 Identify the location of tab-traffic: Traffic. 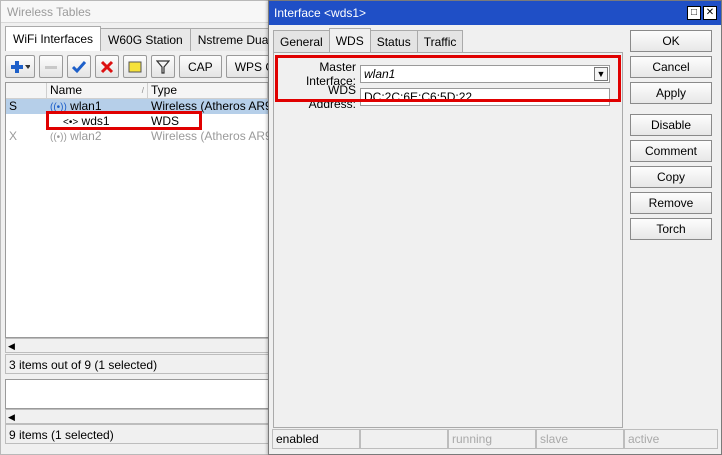
(440, 41).